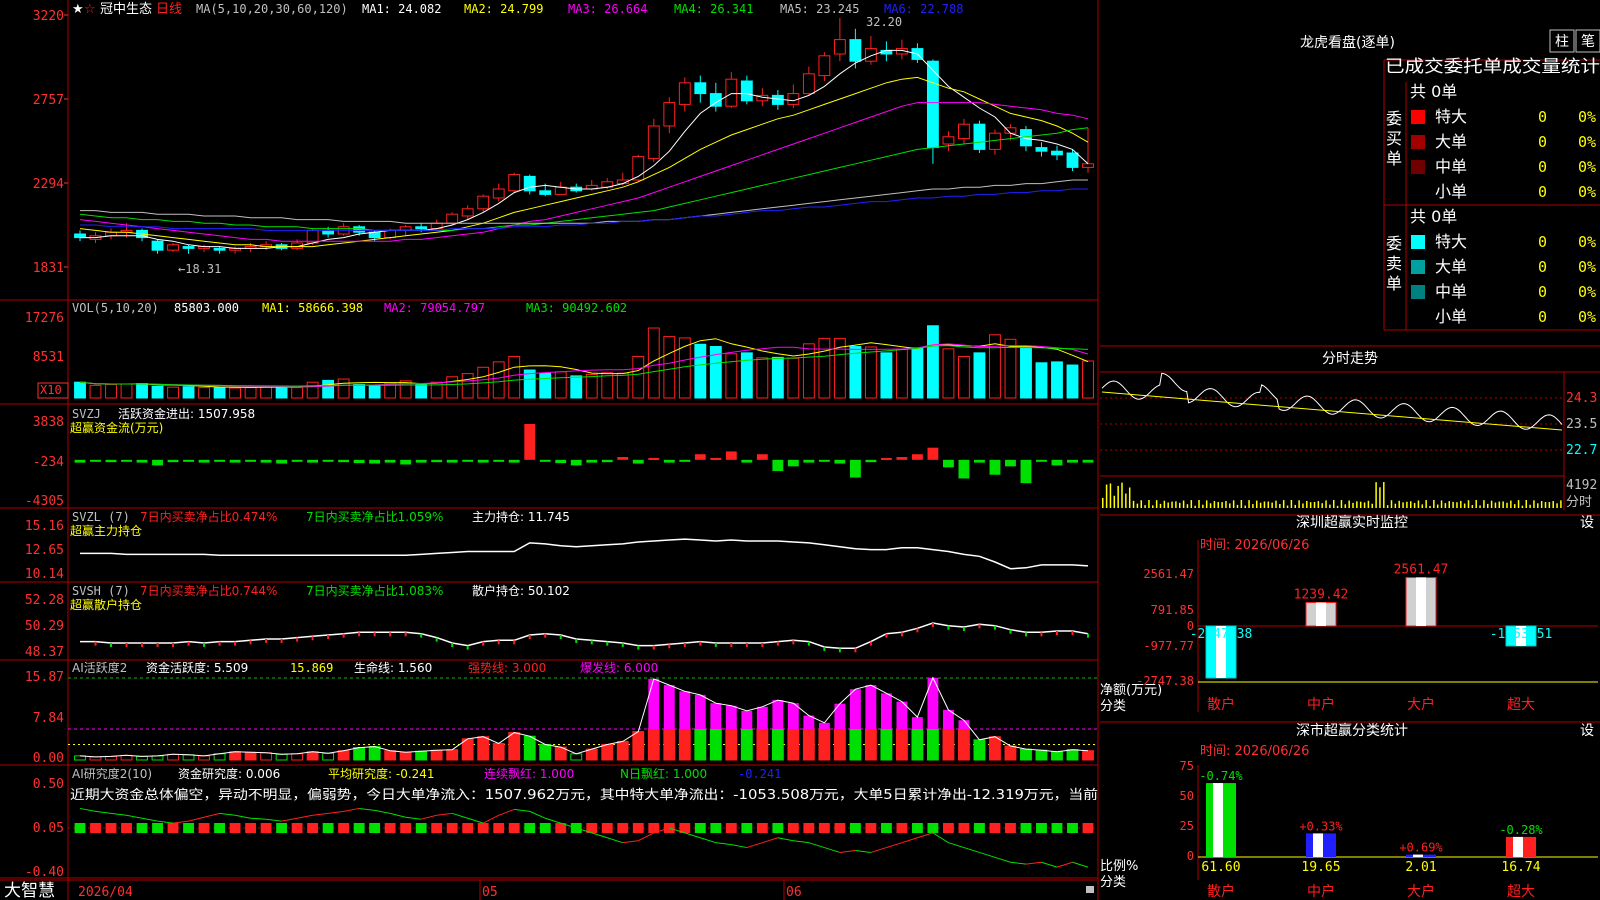 The height and width of the screenshot is (900, 1600). I want to click on sz-class-bar-group, so click(1321, 845).